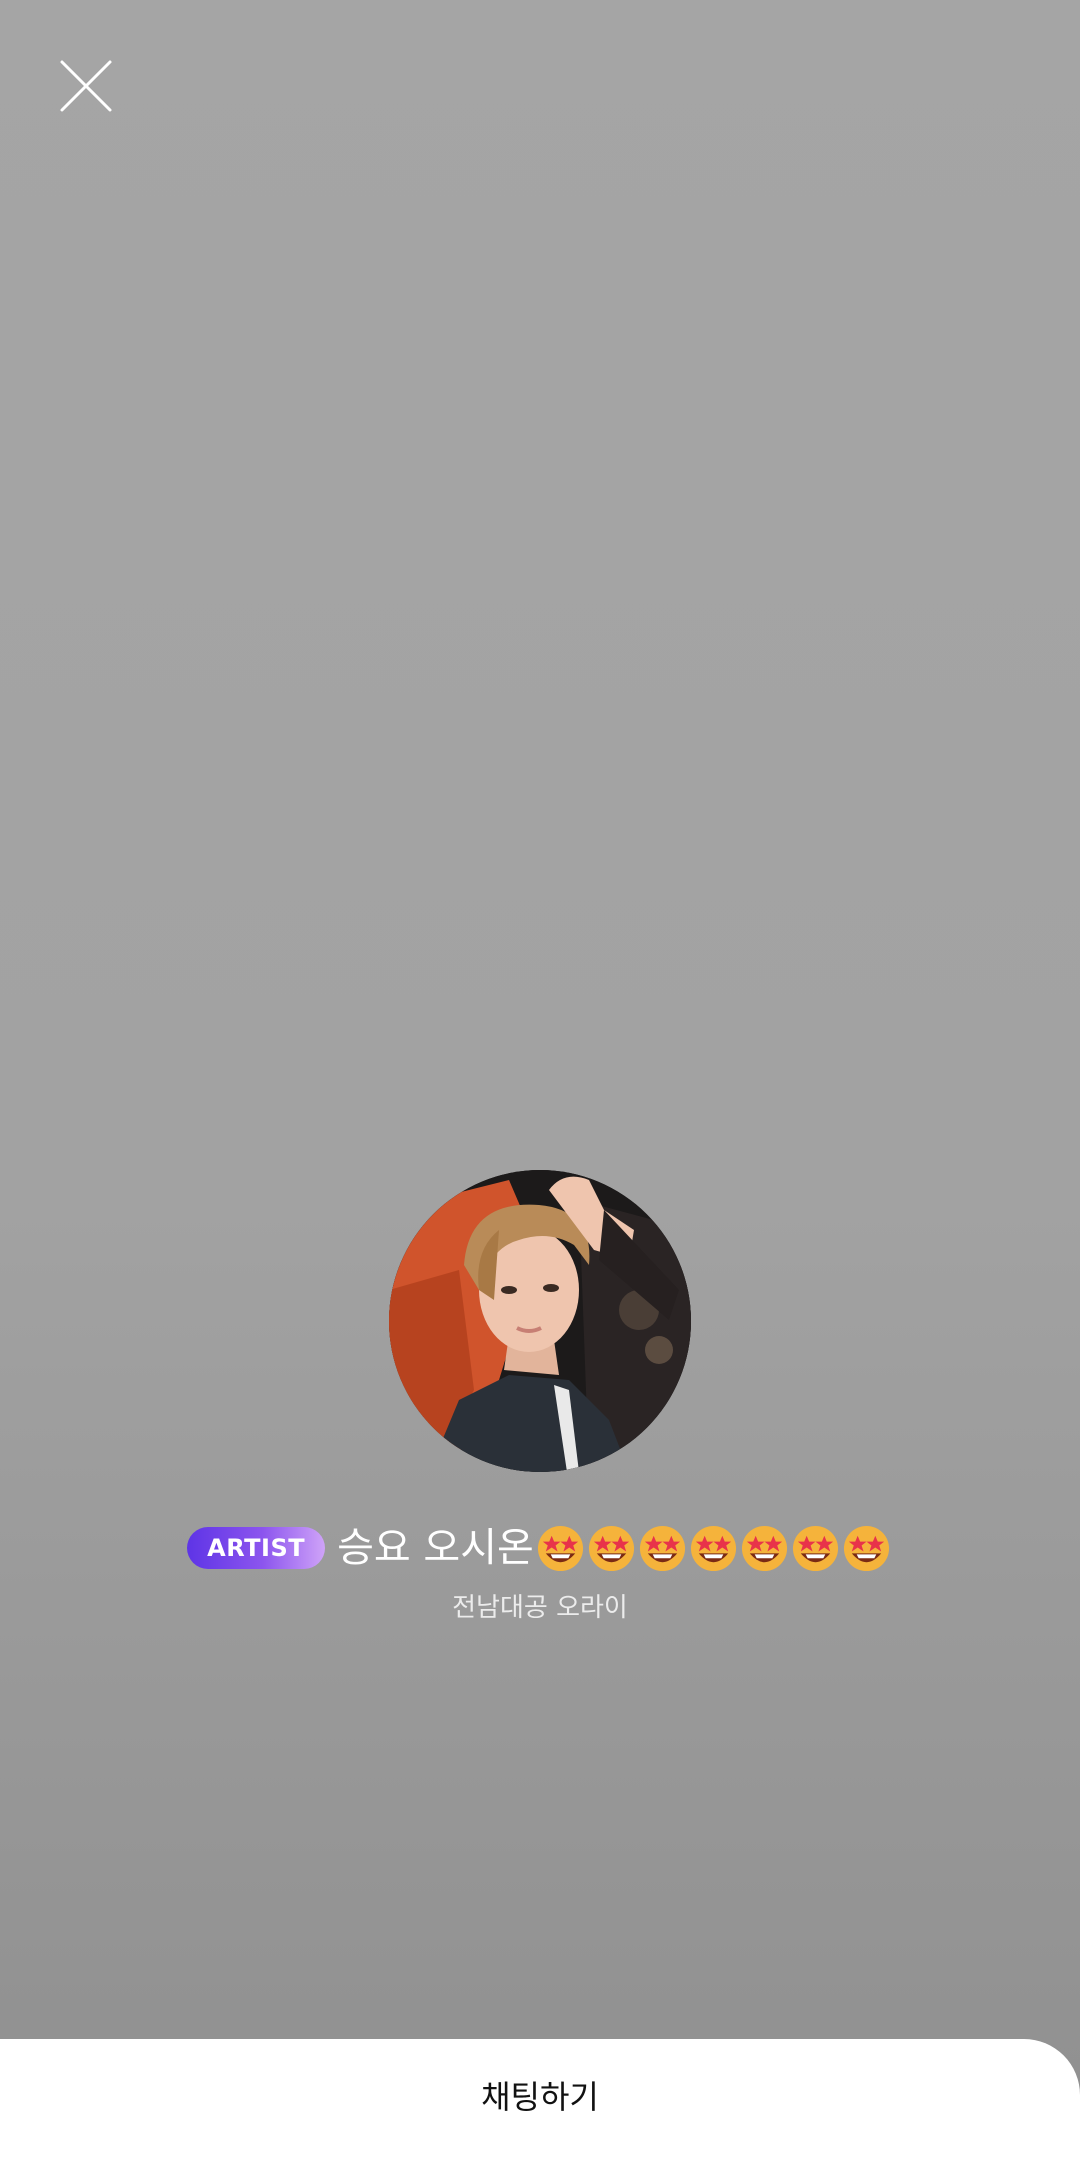  I want to click on chat-button: 채팅하기, so click(540, 2107).